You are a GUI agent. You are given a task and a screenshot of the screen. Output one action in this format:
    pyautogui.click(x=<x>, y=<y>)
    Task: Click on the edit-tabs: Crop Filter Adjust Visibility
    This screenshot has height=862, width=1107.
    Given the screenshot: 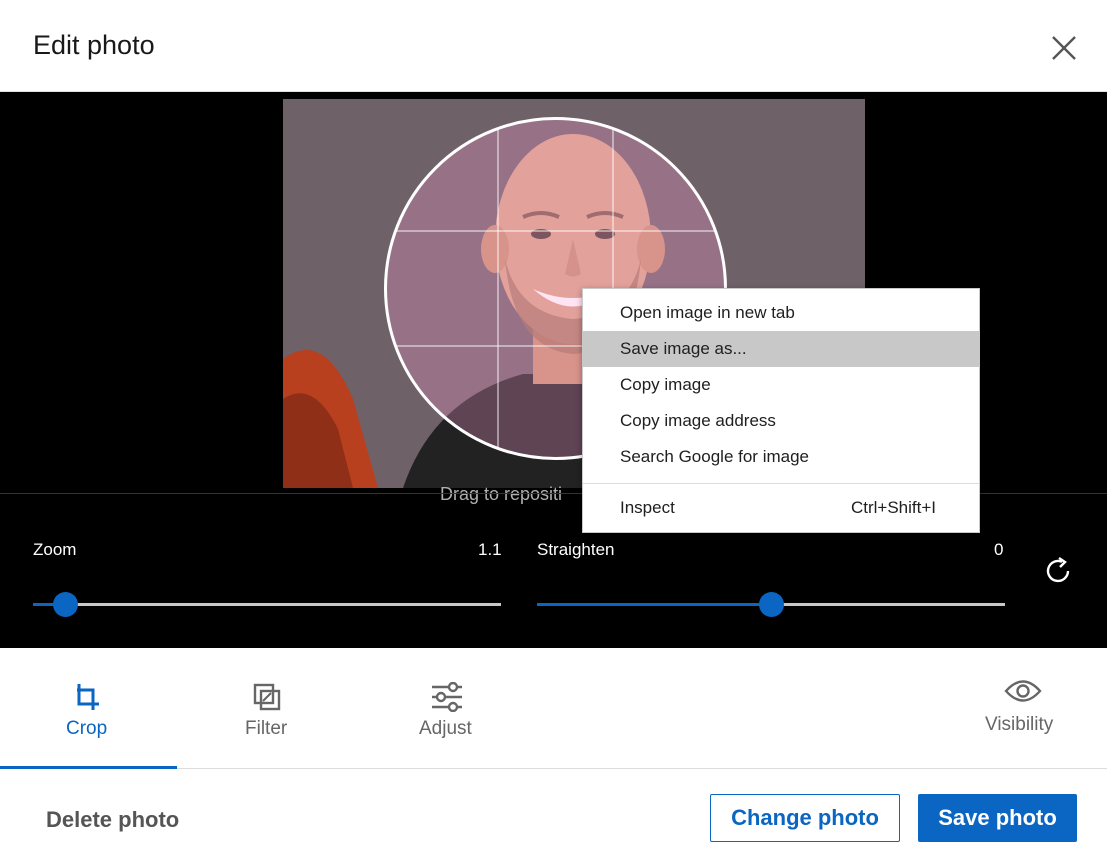 What is the action you would take?
    pyautogui.click(x=553, y=708)
    